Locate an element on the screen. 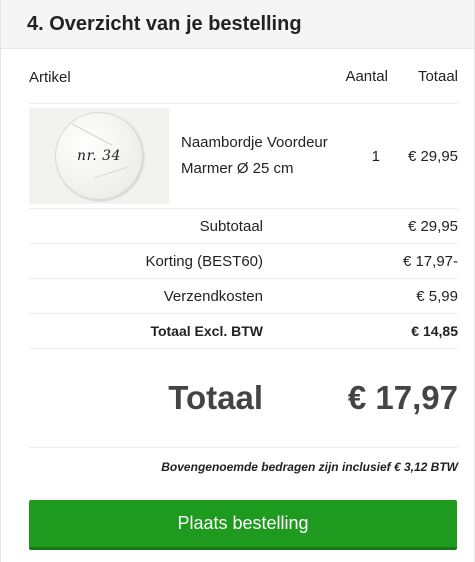 Image resolution: width=475 pixels, height=562 pixels. total-excl-vat-label: Totaal Excl. BTW is located at coordinates (206, 331).